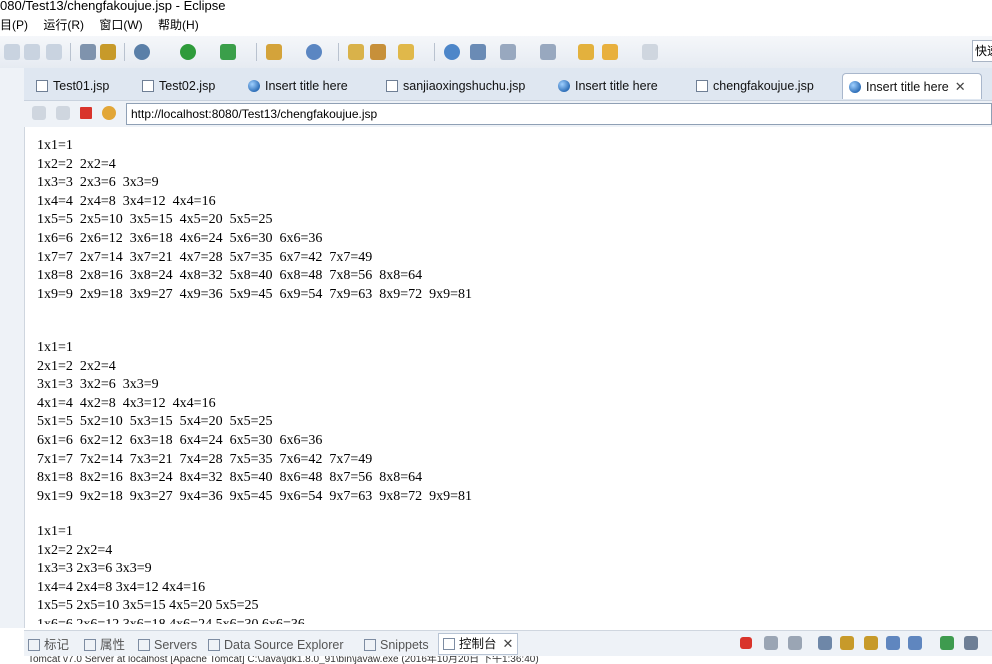 The image size is (992, 664). I want to click on undo-icon, so click(12, 52).